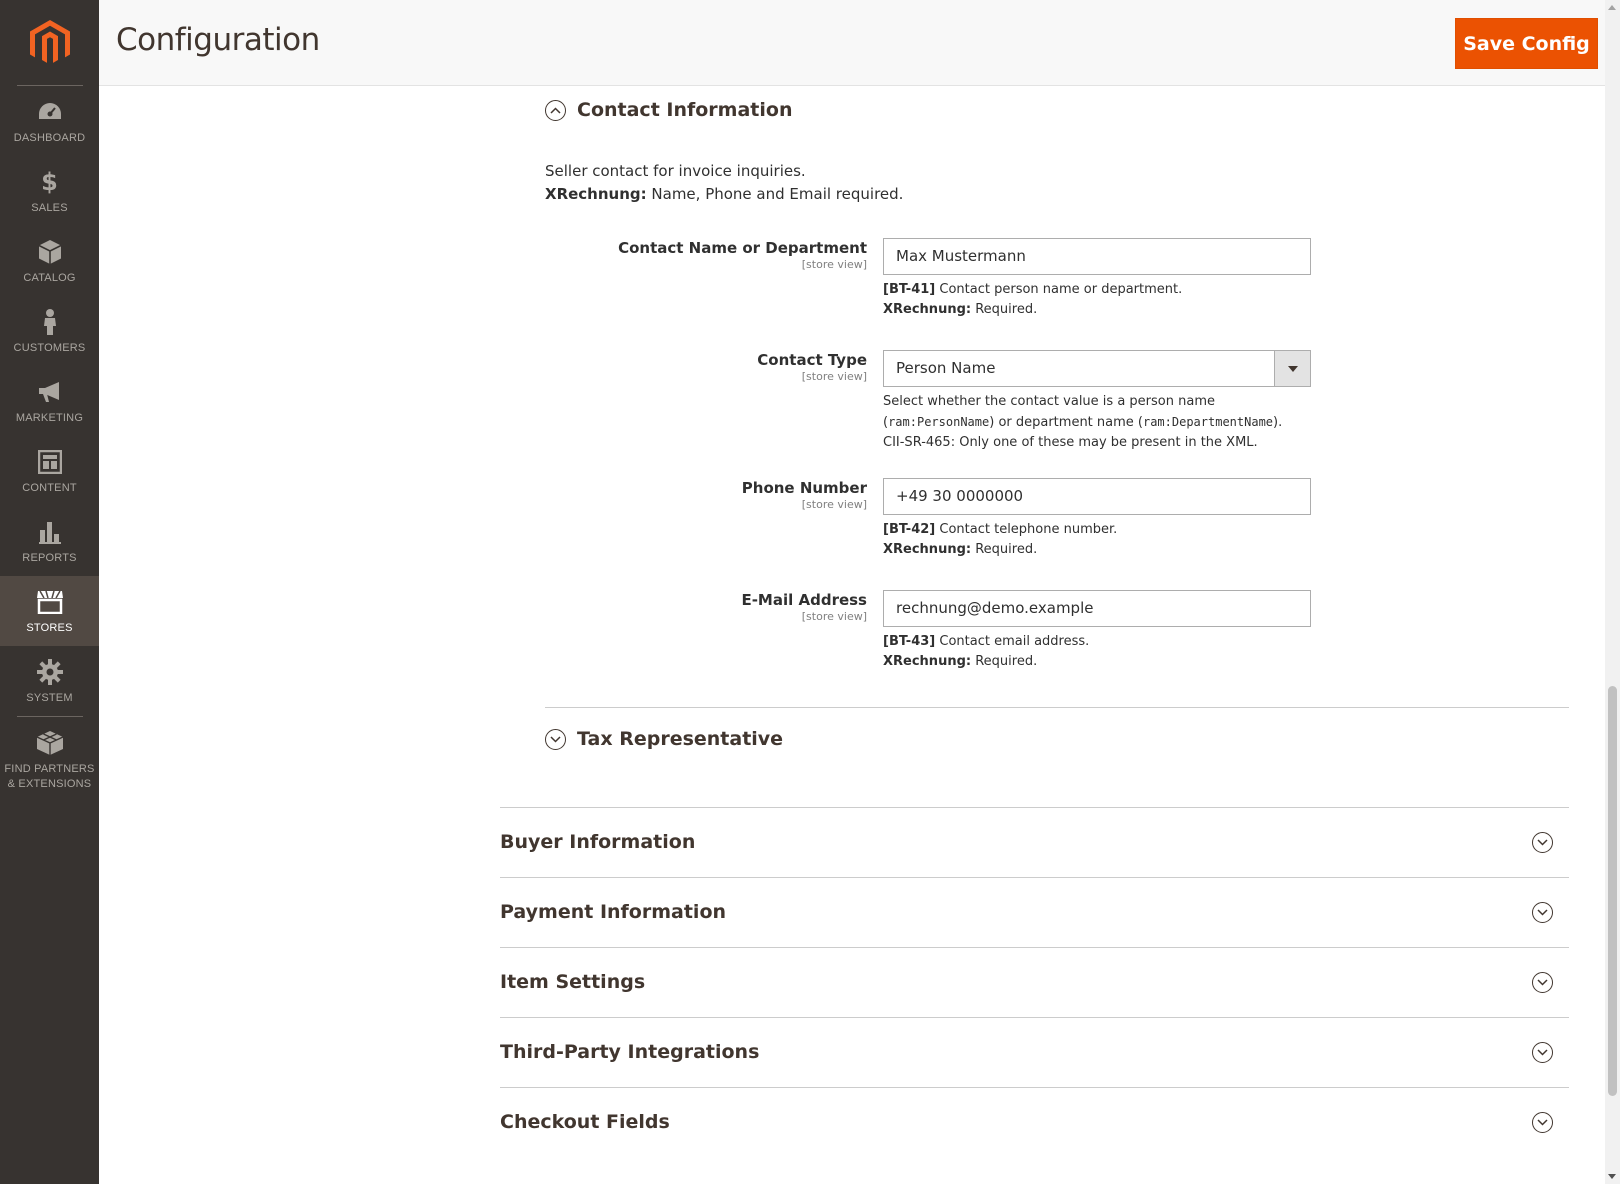 The height and width of the screenshot is (1184, 1620). I want to click on field-label: Phone Number, so click(804, 488).